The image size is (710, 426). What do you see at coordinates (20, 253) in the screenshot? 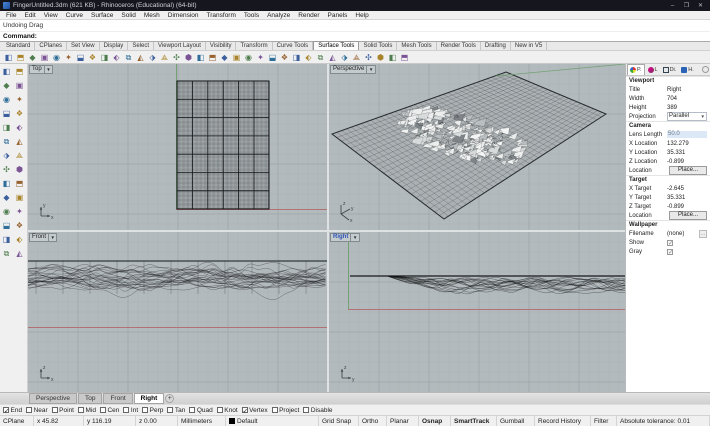
I see `extrude-icon: ◭` at bounding box center [20, 253].